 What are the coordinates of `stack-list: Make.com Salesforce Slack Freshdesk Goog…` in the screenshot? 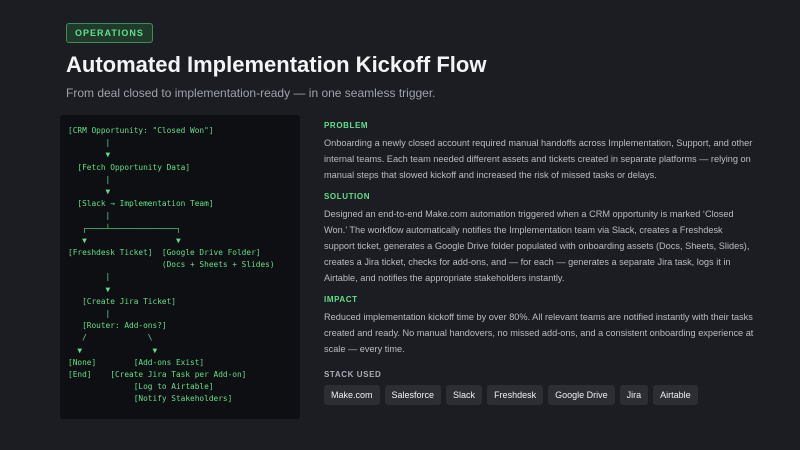 It's located at (539, 394).